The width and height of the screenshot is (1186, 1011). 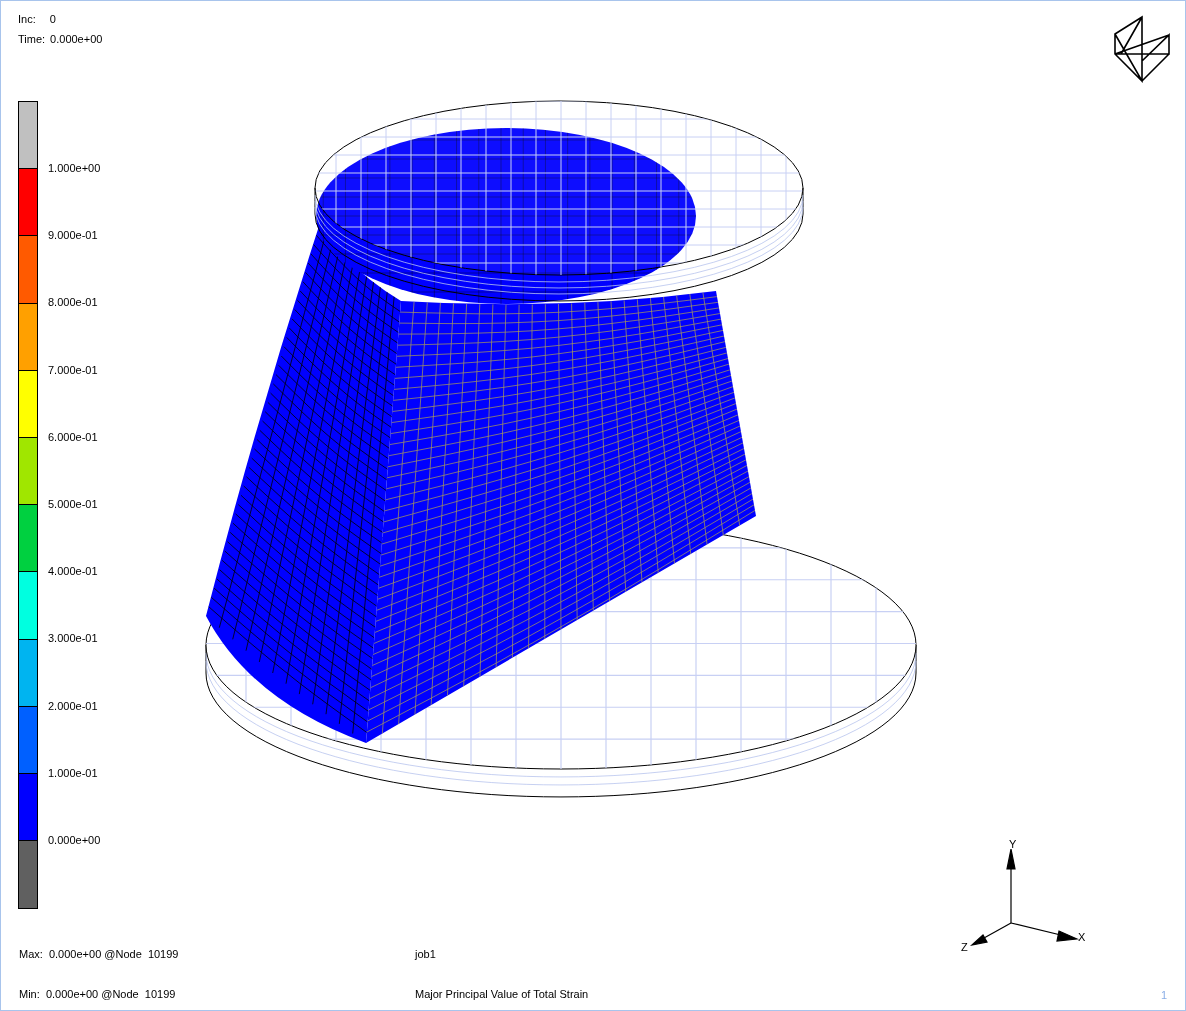 I want to click on max-value-text: Max: 0.000e+00 @Node 10199, so click(x=99, y=954).